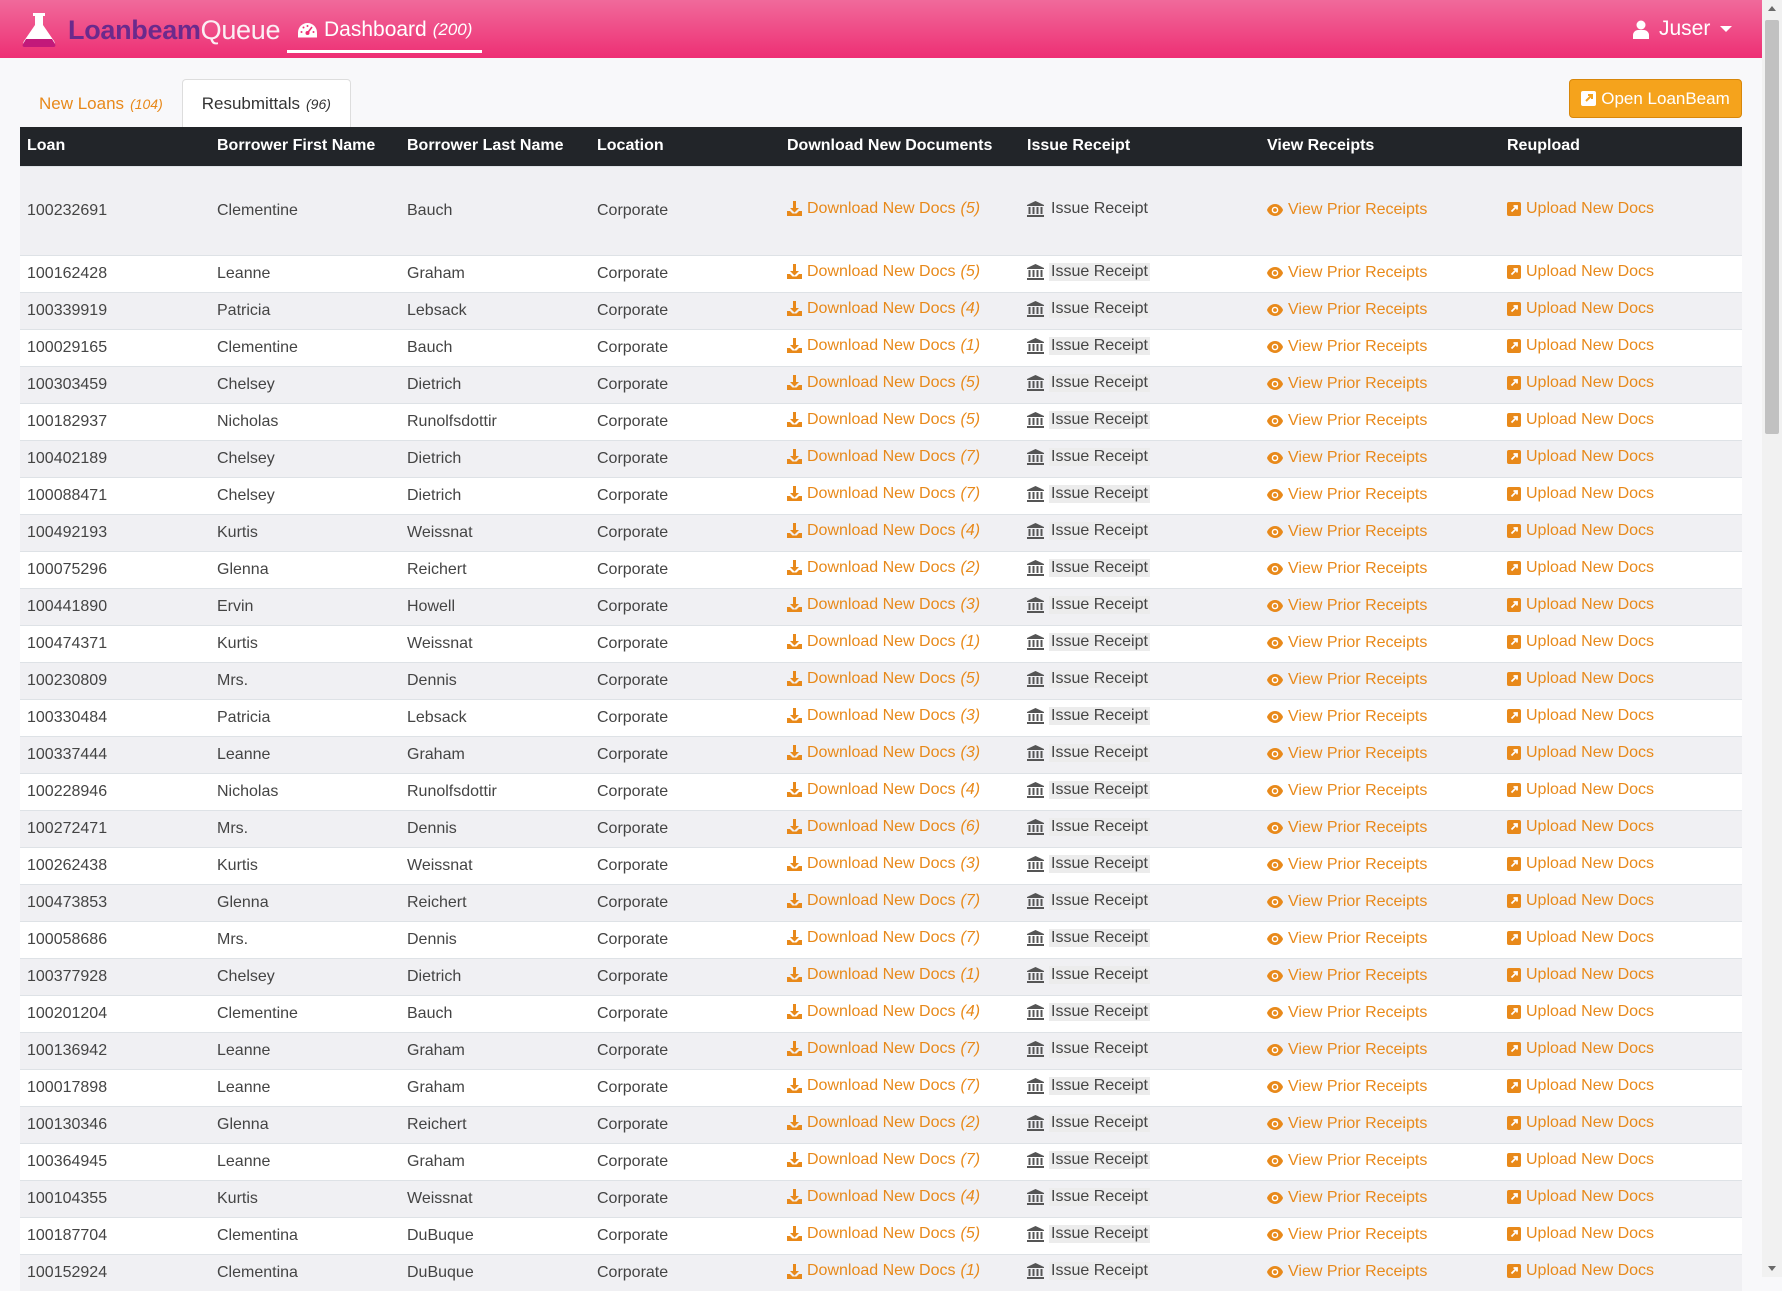 The width and height of the screenshot is (1782, 1291). What do you see at coordinates (1772, 227) in the screenshot?
I see `scrollbar-thumb` at bounding box center [1772, 227].